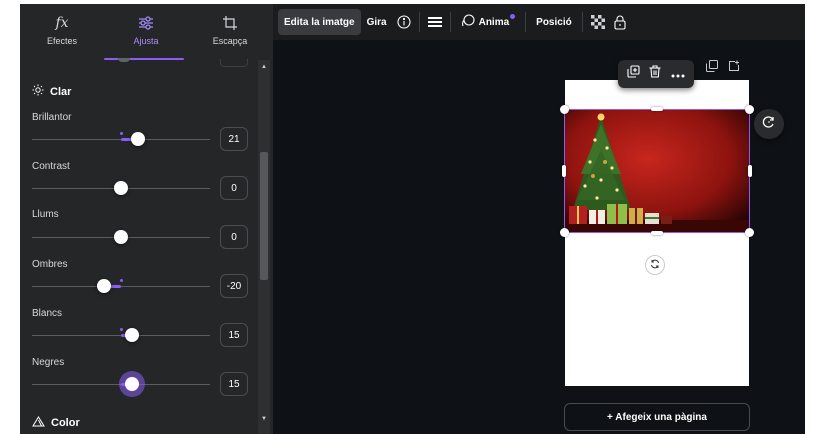 The height and width of the screenshot is (434, 813). What do you see at coordinates (234, 335) in the screenshot?
I see `slider-whites-value: 15` at bounding box center [234, 335].